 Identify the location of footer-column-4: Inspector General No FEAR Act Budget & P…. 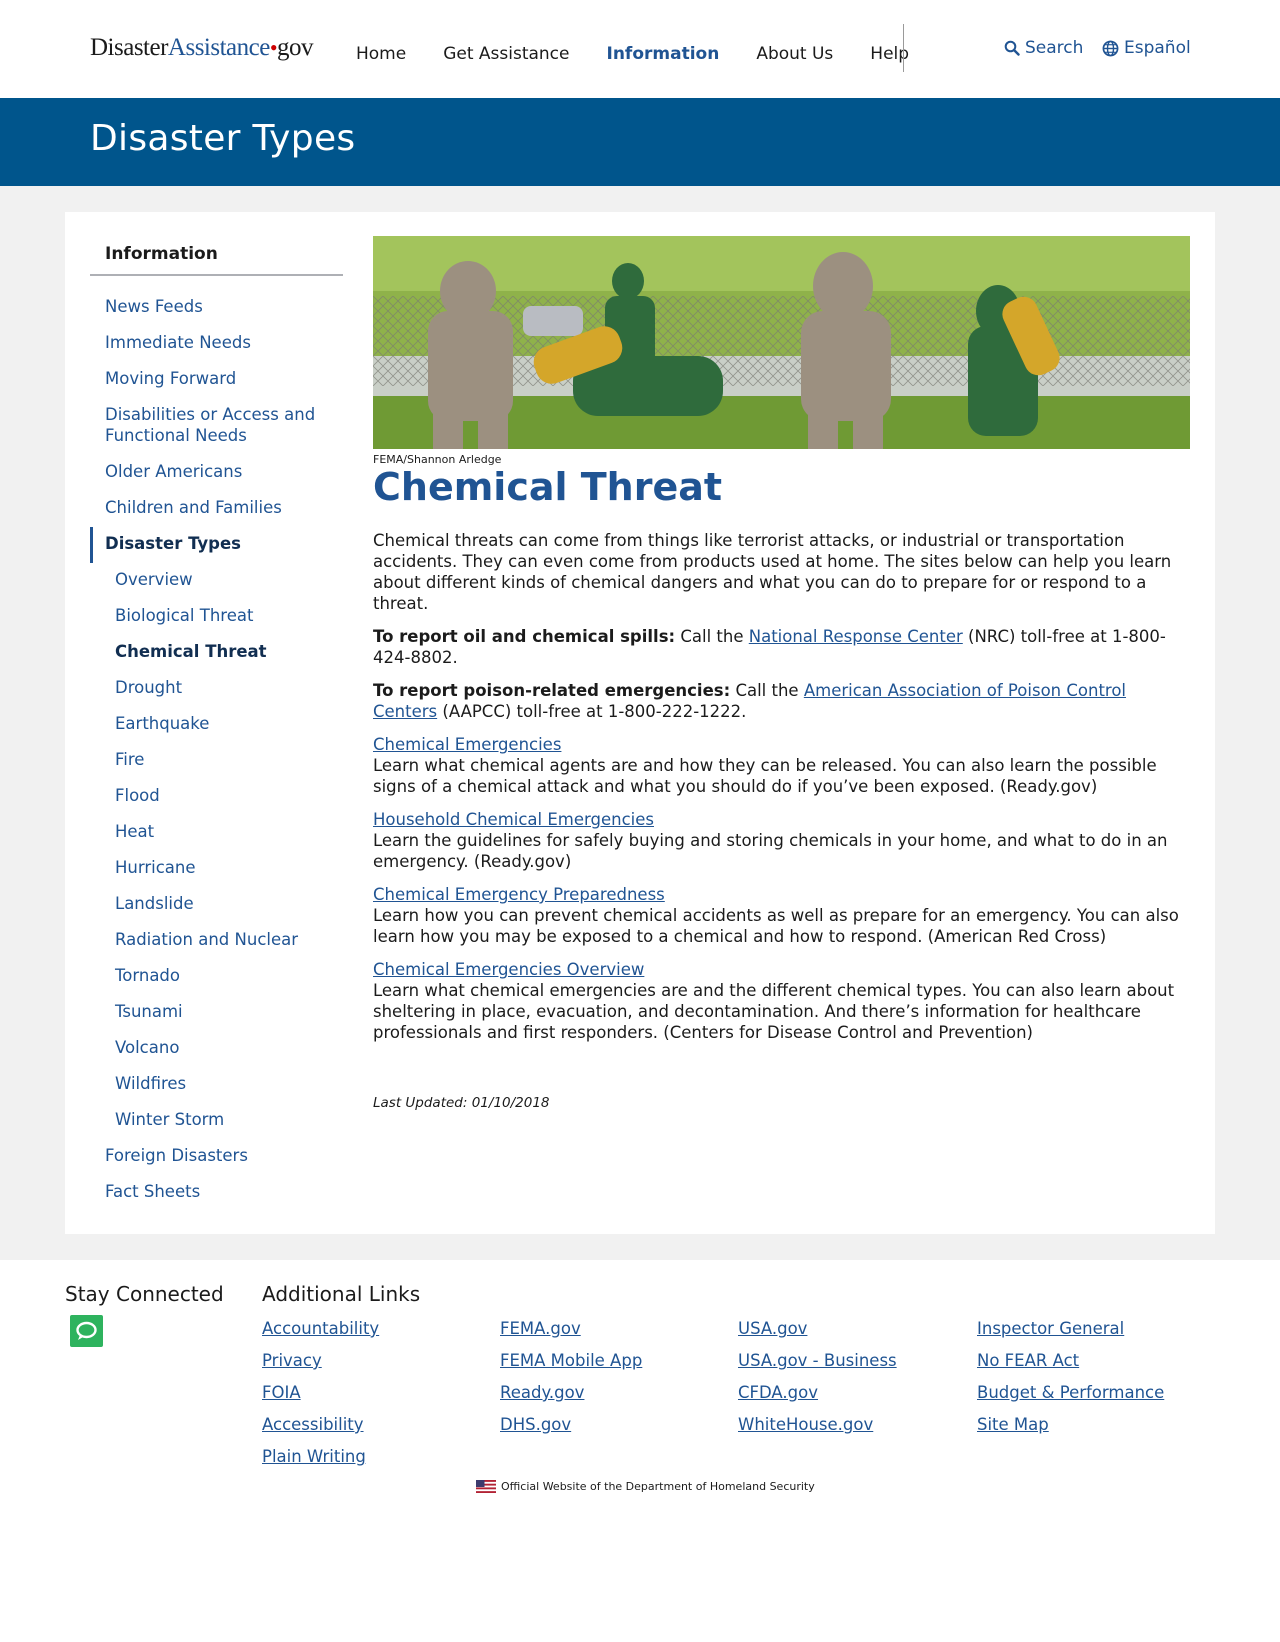
(1070, 1382).